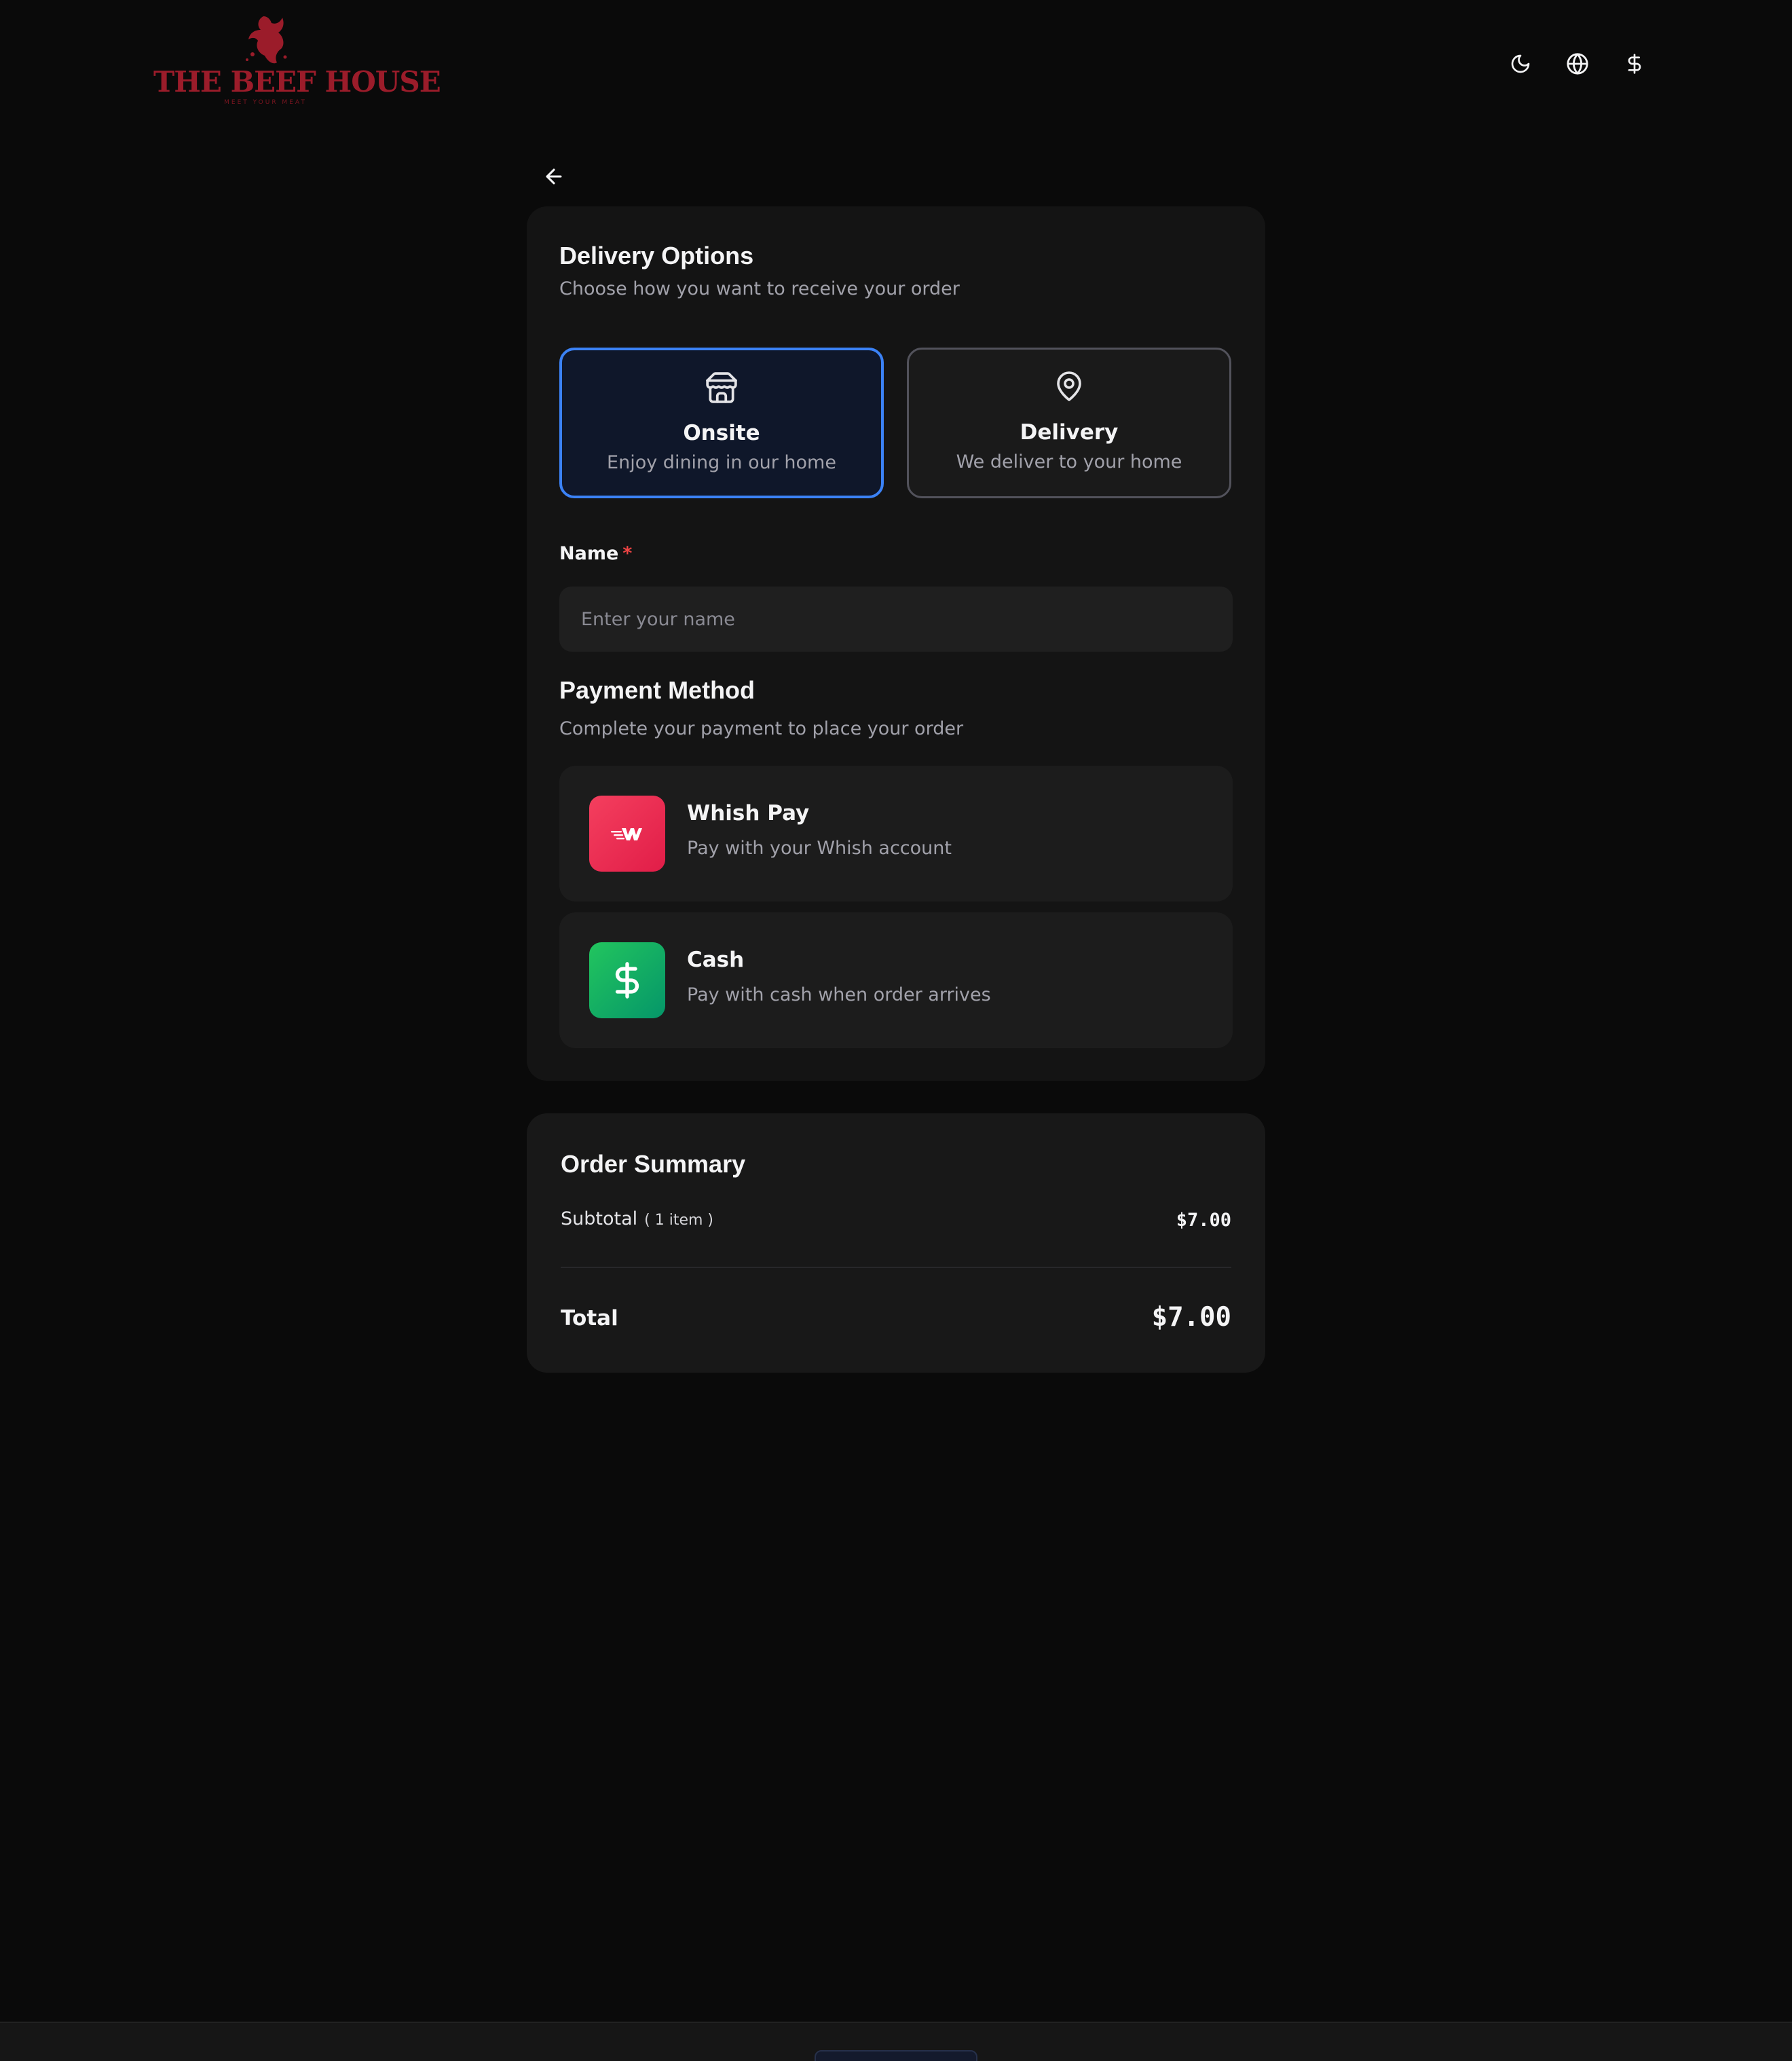 This screenshot has height=2061, width=1792. I want to click on brand-tagline: MEET YOUR MEAT, so click(266, 102).